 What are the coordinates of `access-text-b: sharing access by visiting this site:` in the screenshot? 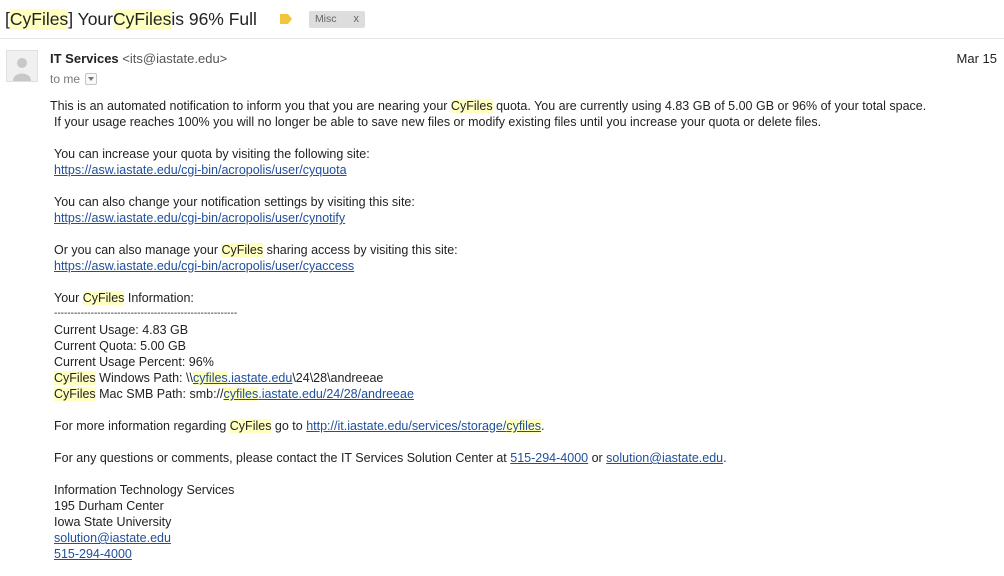 It's located at (360, 250).